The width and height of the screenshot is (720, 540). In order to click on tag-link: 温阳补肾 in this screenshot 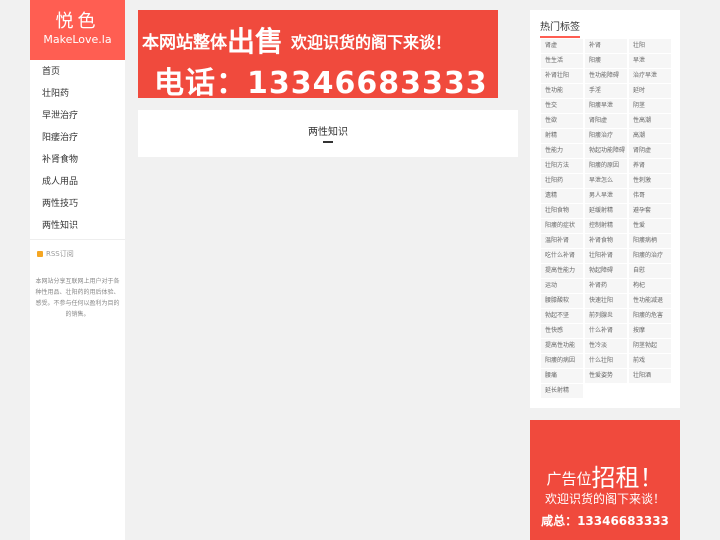, I will do `click(562, 241)`.